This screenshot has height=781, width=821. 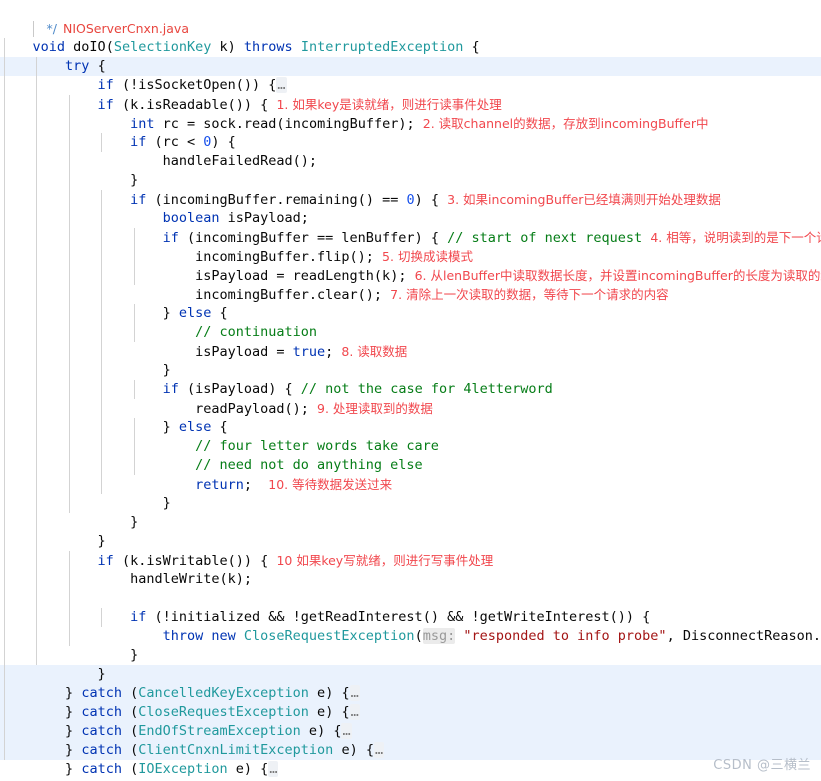 What do you see at coordinates (735, 237) in the screenshot?
I see `annotation-4: 4. 相等，说明读到的是下一个请求的长度值` at bounding box center [735, 237].